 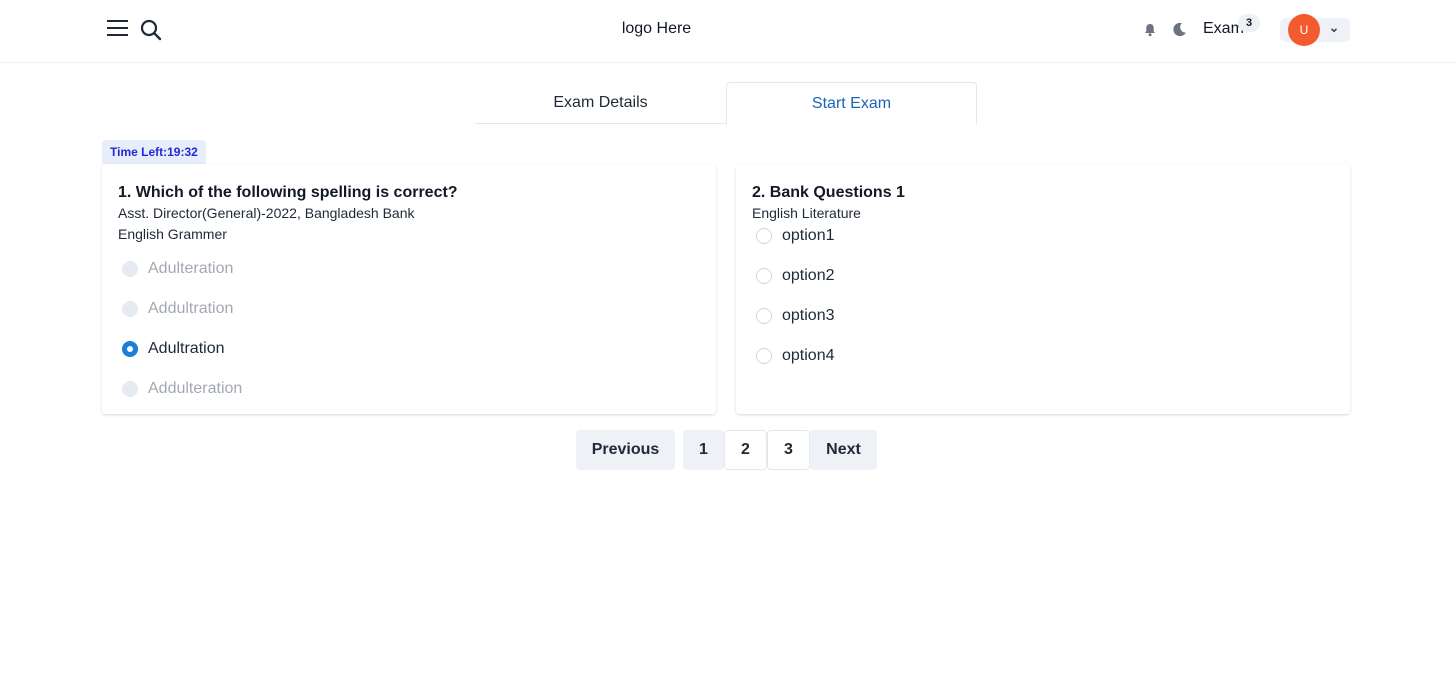 What do you see at coordinates (703, 450) in the screenshot?
I see `page-button-1: 1` at bounding box center [703, 450].